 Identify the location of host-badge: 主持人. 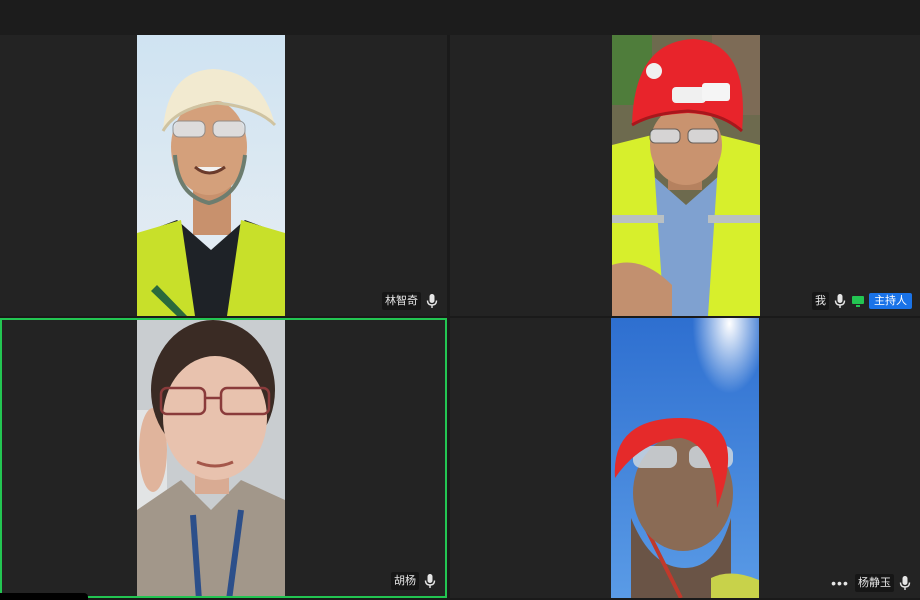
(890, 301).